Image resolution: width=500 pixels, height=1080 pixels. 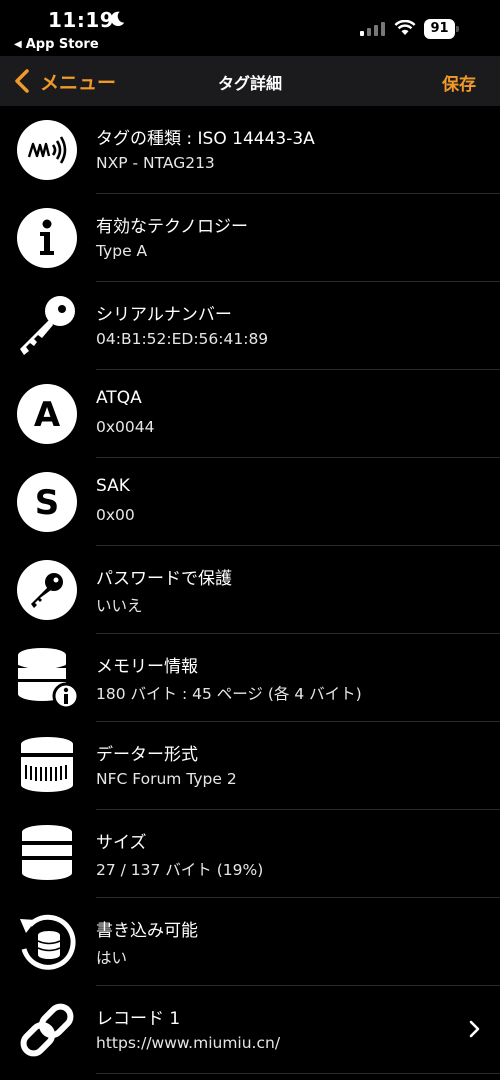 What do you see at coordinates (147, 931) in the screenshot?
I see `row-title: 書き込み可能` at bounding box center [147, 931].